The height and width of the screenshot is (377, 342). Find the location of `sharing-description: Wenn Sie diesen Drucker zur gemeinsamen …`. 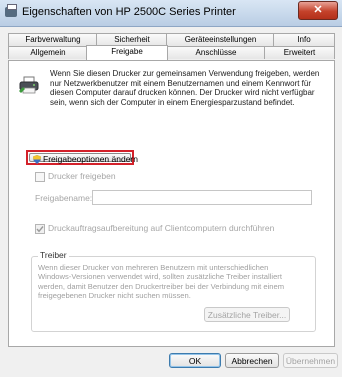

sharing-description: Wenn Sie diesen Drucker zur gemeinsamen … is located at coordinates (185, 88).